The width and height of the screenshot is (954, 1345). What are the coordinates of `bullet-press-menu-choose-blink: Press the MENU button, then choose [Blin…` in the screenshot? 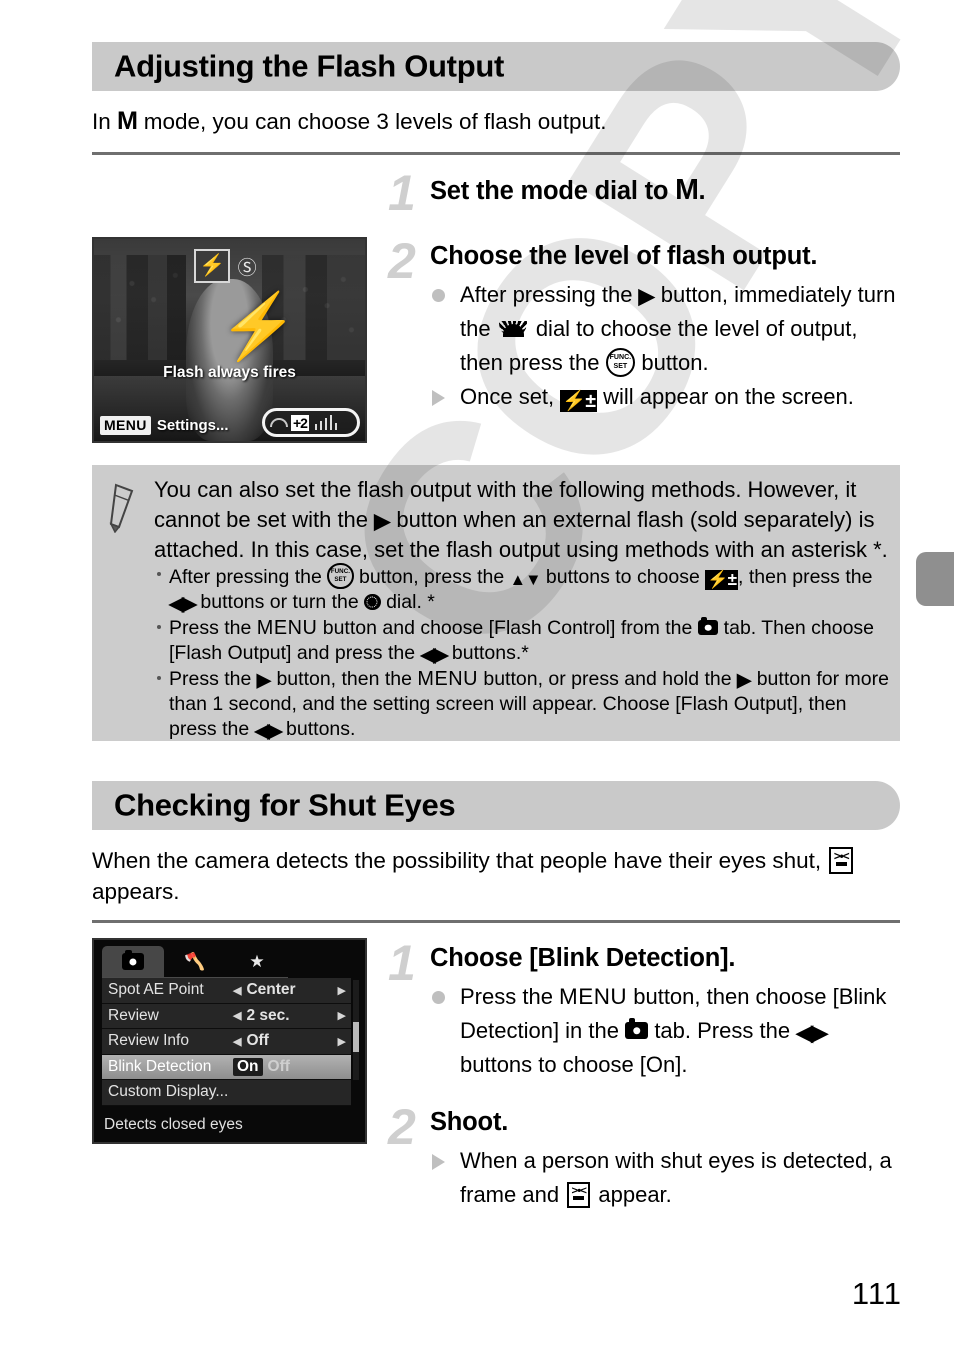 It's located at (665, 1031).